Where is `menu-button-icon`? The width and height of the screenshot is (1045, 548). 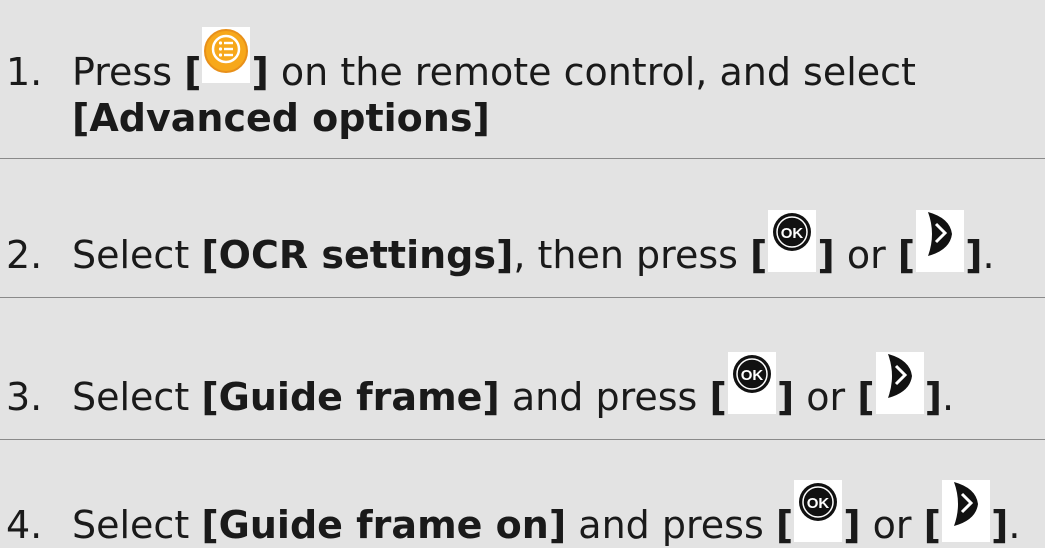 menu-button-icon is located at coordinates (226, 58).